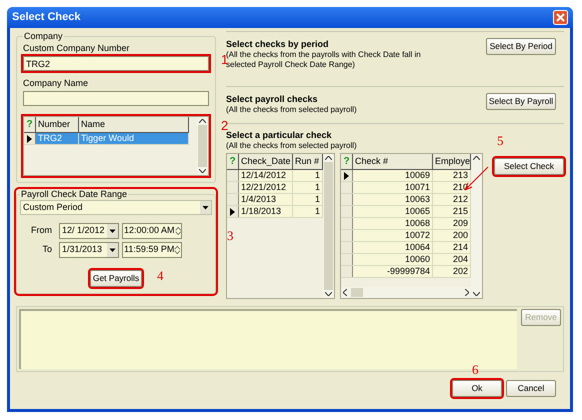 This screenshot has width=582, height=420. Describe the element at coordinates (152, 231) in the screenshot. I see `time-picker: 12:00:00 AM` at that location.